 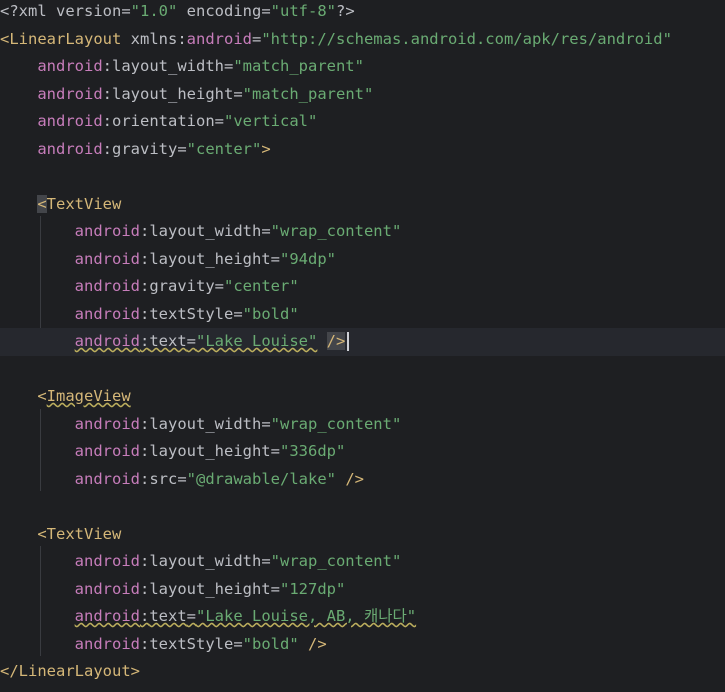 I want to click on code-token: "center", so click(x=261, y=286).